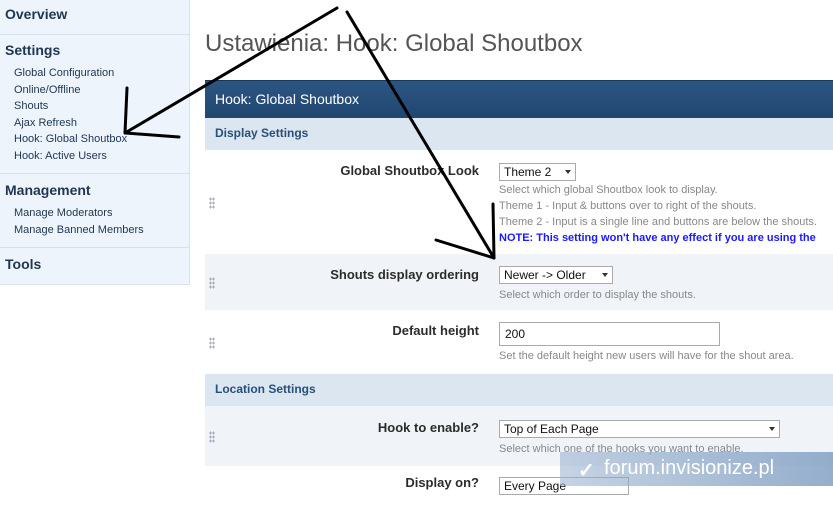  I want to click on arrow-to-sidebar-line, so click(231, 70).